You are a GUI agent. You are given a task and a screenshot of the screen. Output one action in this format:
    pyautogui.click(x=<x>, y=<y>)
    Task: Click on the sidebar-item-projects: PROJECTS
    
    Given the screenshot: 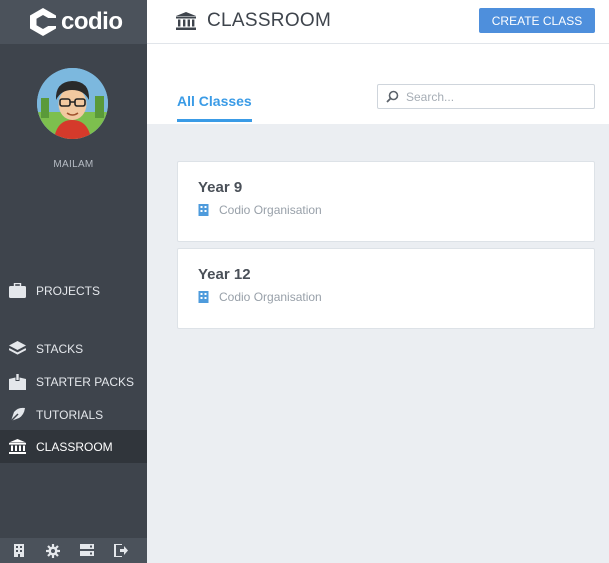 What is the action you would take?
    pyautogui.click(x=73, y=290)
    